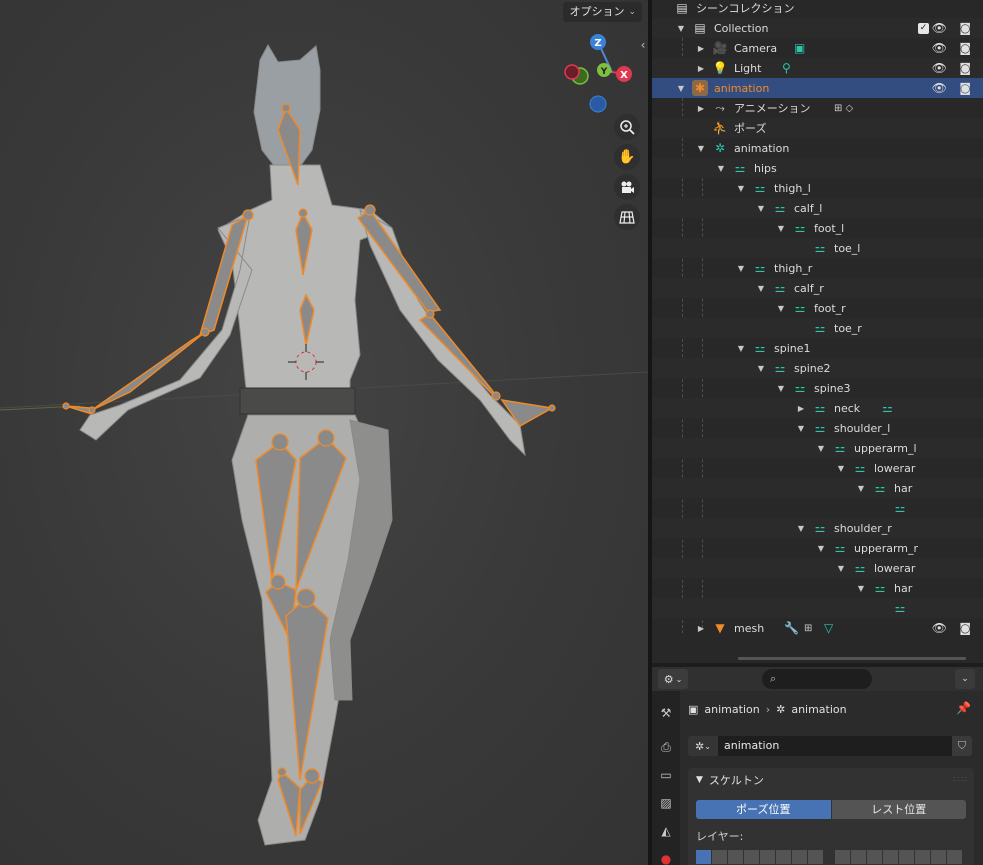  Describe the element at coordinates (817, 88) in the screenshot. I see `armature-object-row: ▼ ✱ animation 👁 ◙` at that location.